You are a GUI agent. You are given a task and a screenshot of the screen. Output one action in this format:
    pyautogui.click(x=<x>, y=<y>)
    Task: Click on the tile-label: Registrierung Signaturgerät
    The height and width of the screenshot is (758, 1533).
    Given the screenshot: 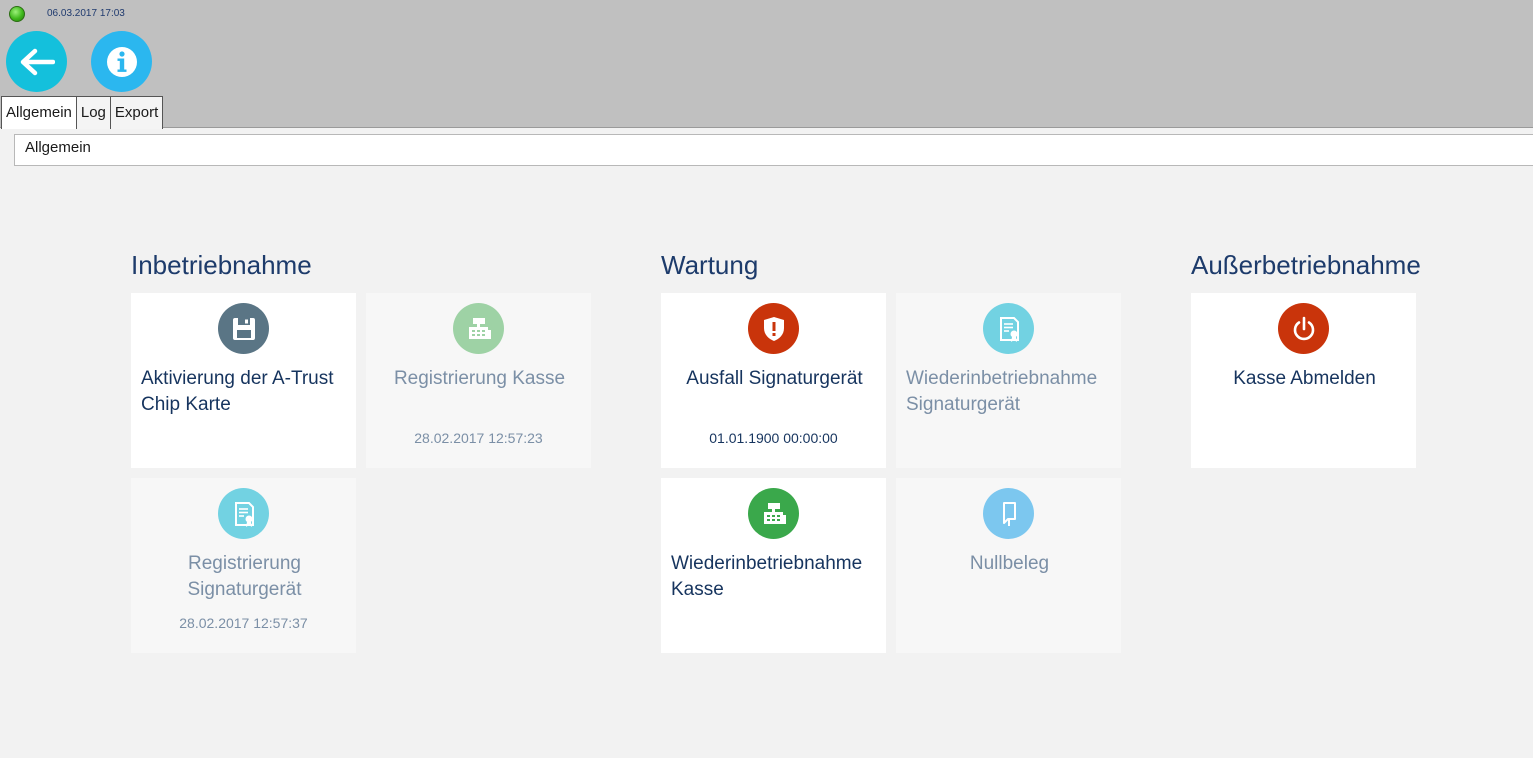 What is the action you would take?
    pyautogui.click(x=244, y=576)
    